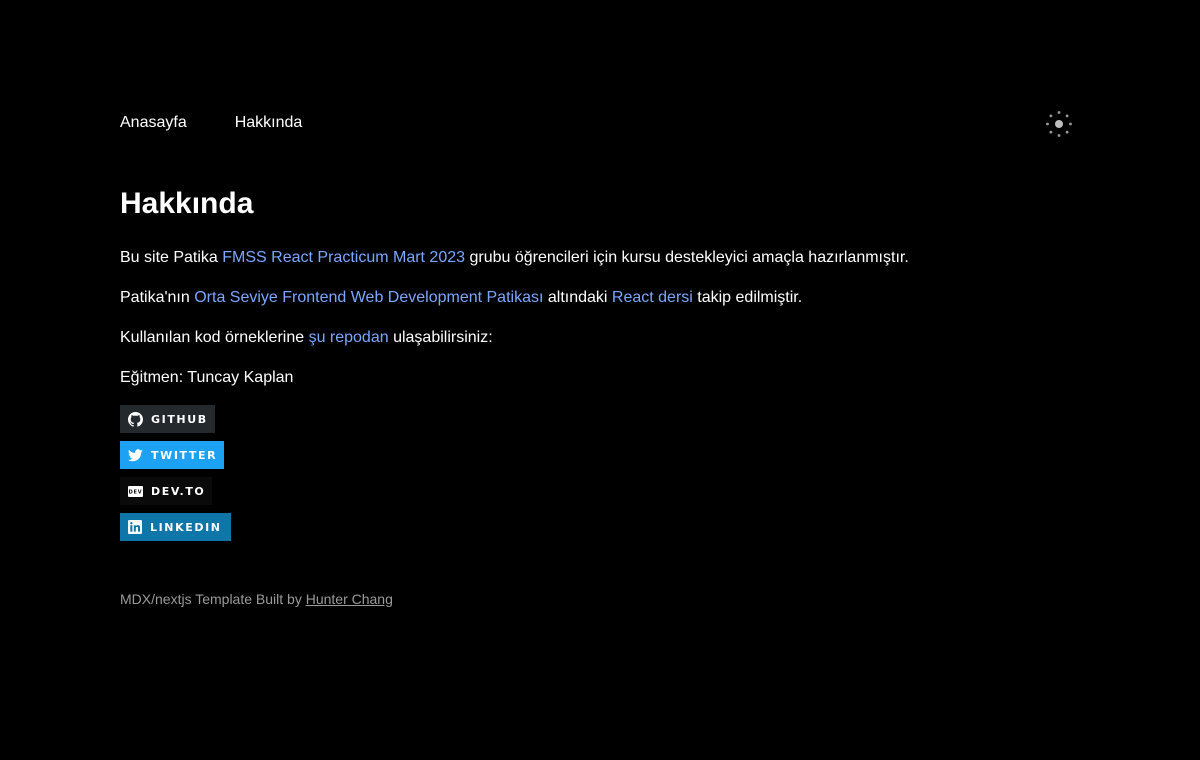 Image resolution: width=1200 pixels, height=760 pixels. Describe the element at coordinates (747, 297) in the screenshot. I see `course-text-end: takip edilmiştir.` at that location.